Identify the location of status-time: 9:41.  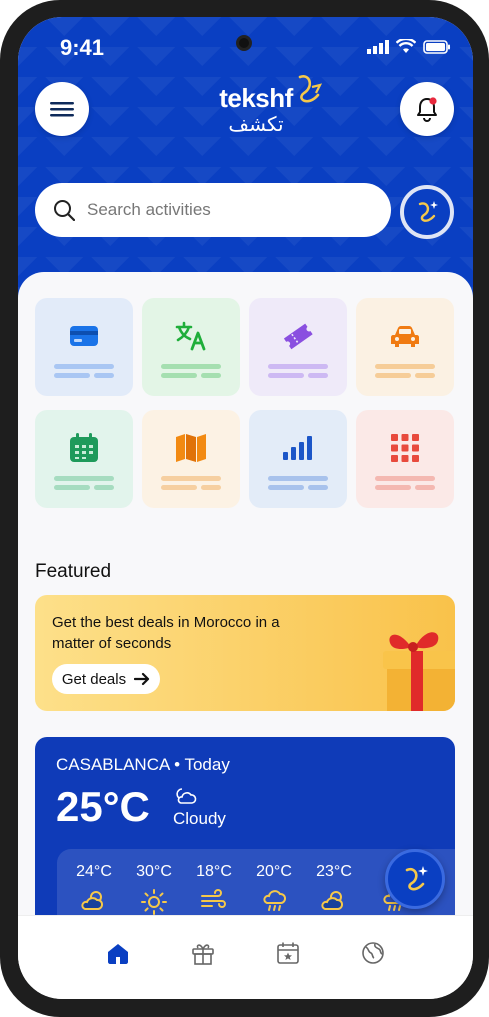
(82, 47).